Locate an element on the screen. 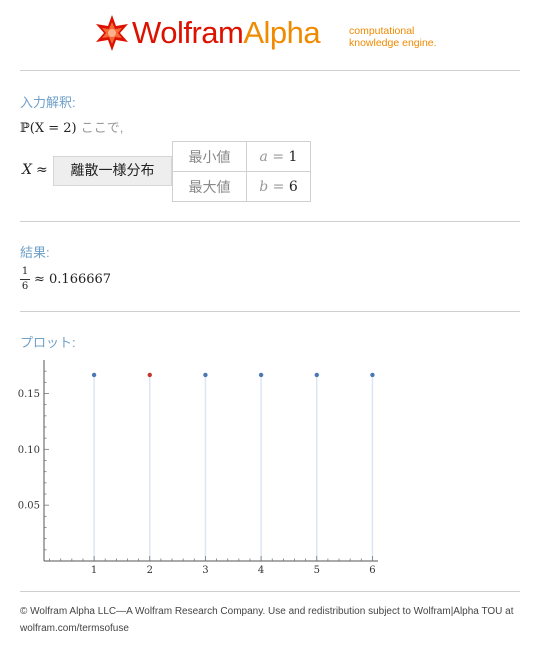  x-tick-label: 2 is located at coordinates (150, 570).